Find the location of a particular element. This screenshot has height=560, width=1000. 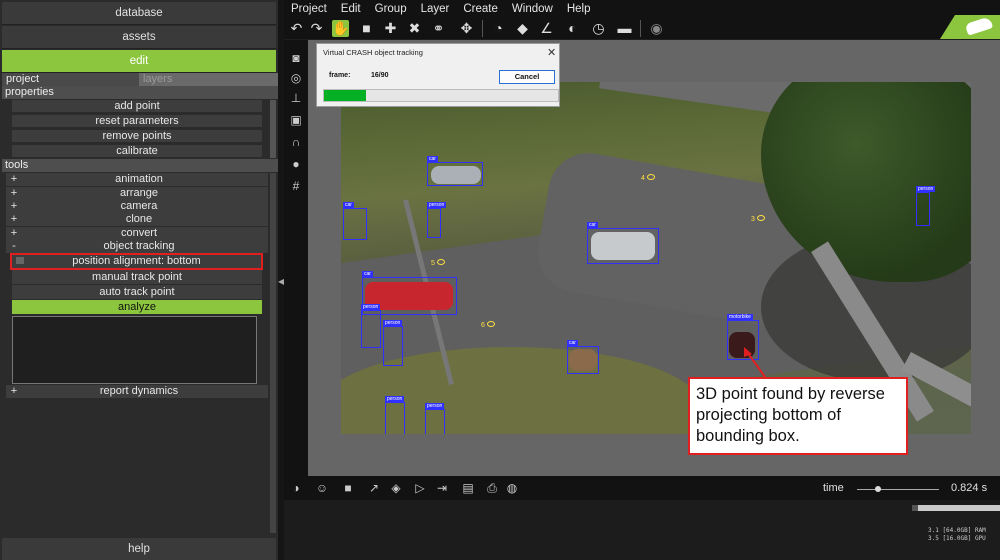

detection-box: motorbike is located at coordinates (743, 337).